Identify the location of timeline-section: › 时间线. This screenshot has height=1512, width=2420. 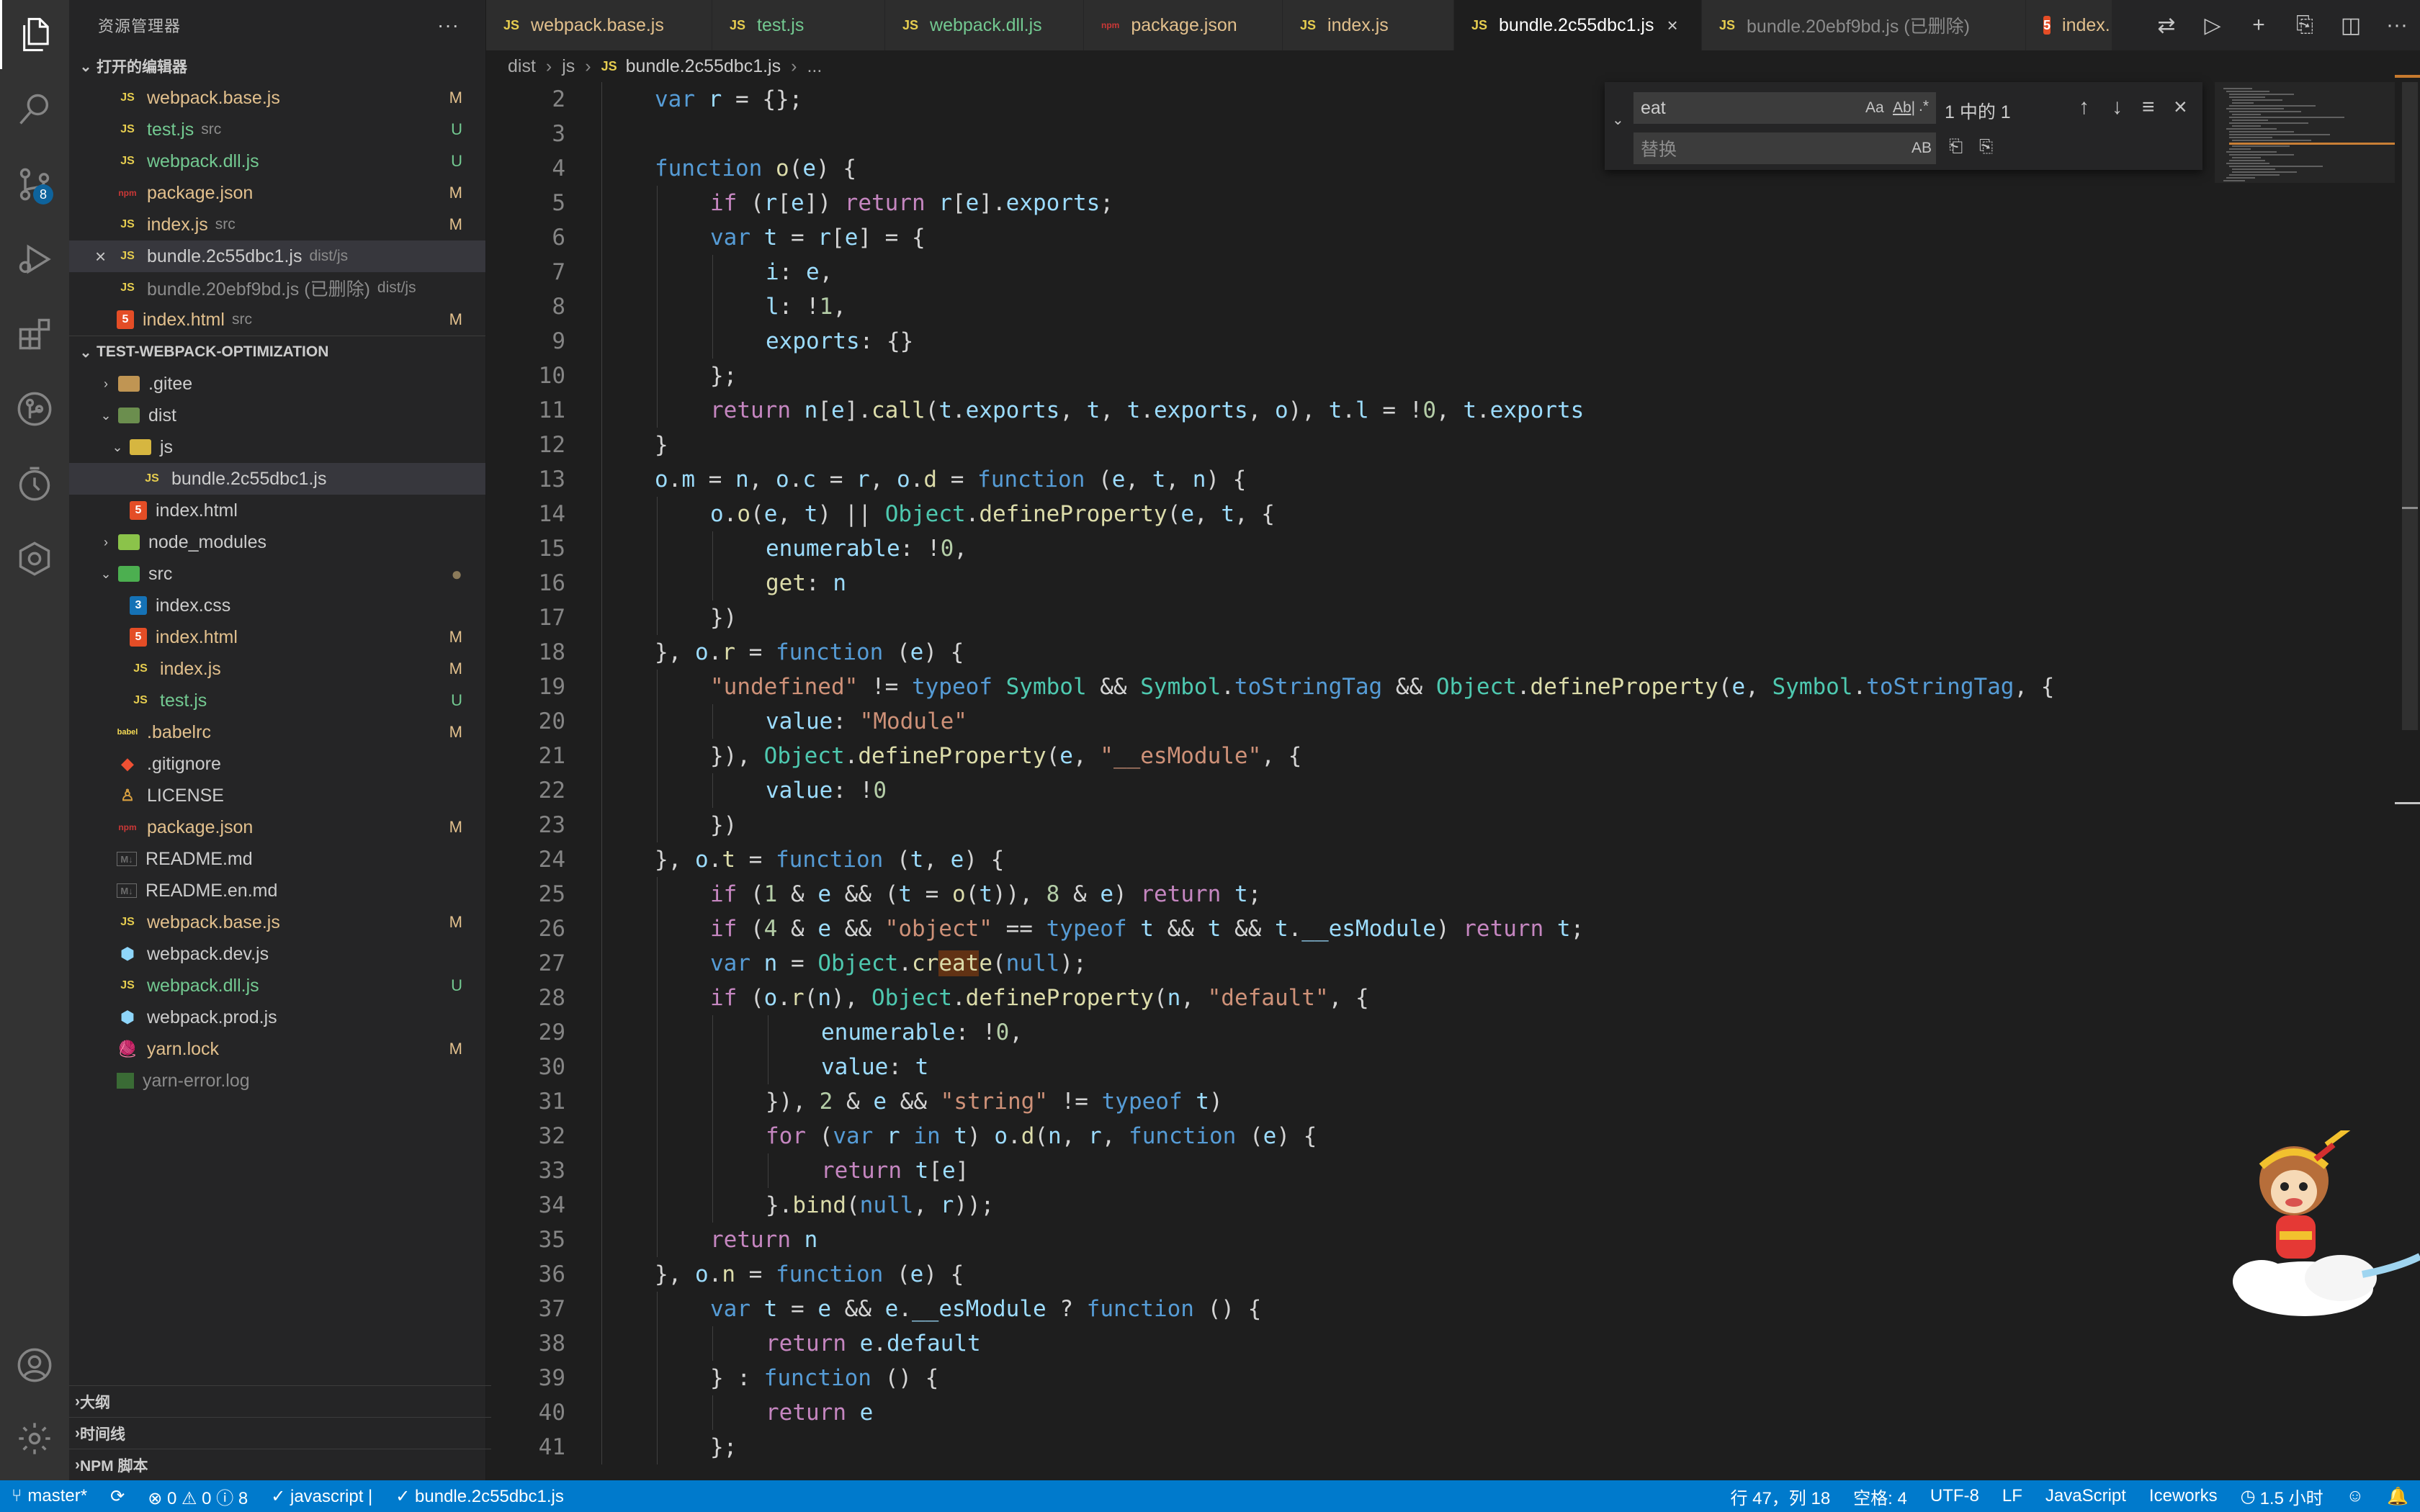
(280, 1433).